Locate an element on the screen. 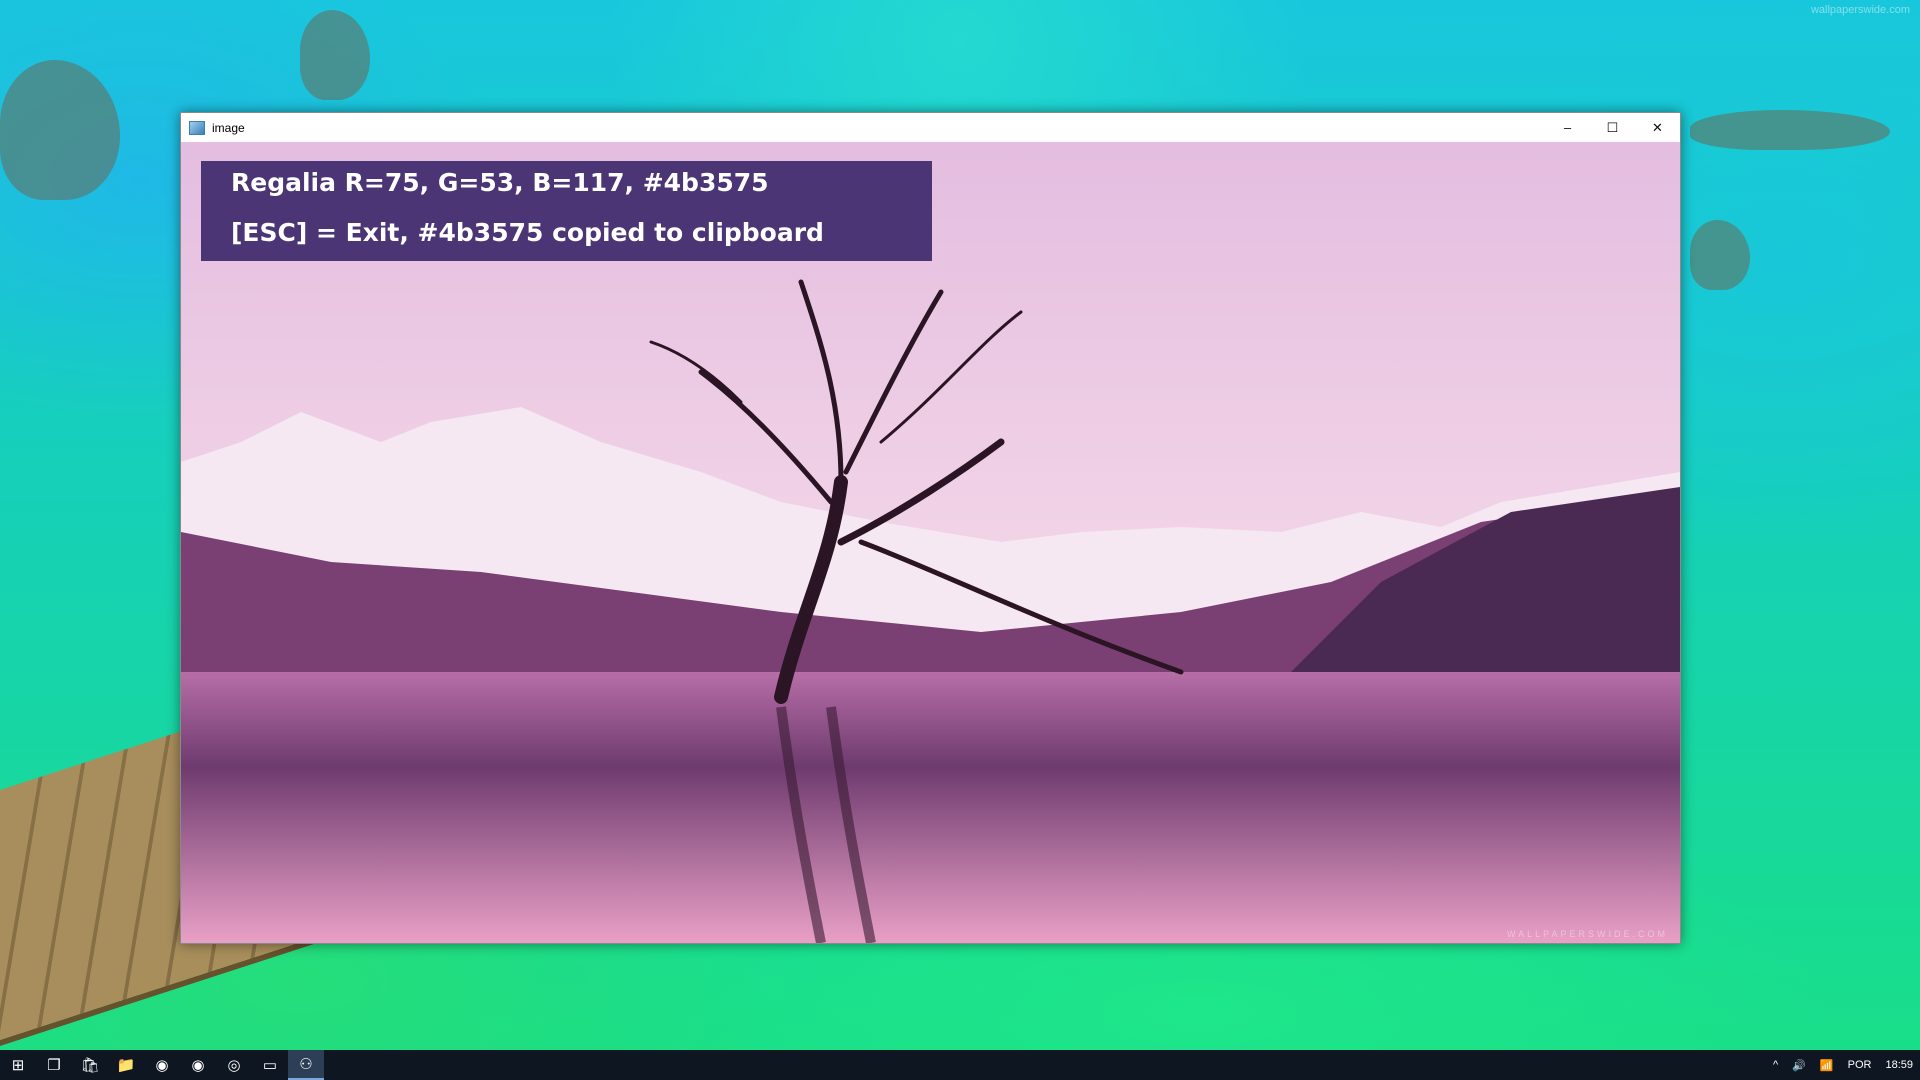 The width and height of the screenshot is (1920, 1080). volume-icon: 🔊 is located at coordinates (1799, 1065).